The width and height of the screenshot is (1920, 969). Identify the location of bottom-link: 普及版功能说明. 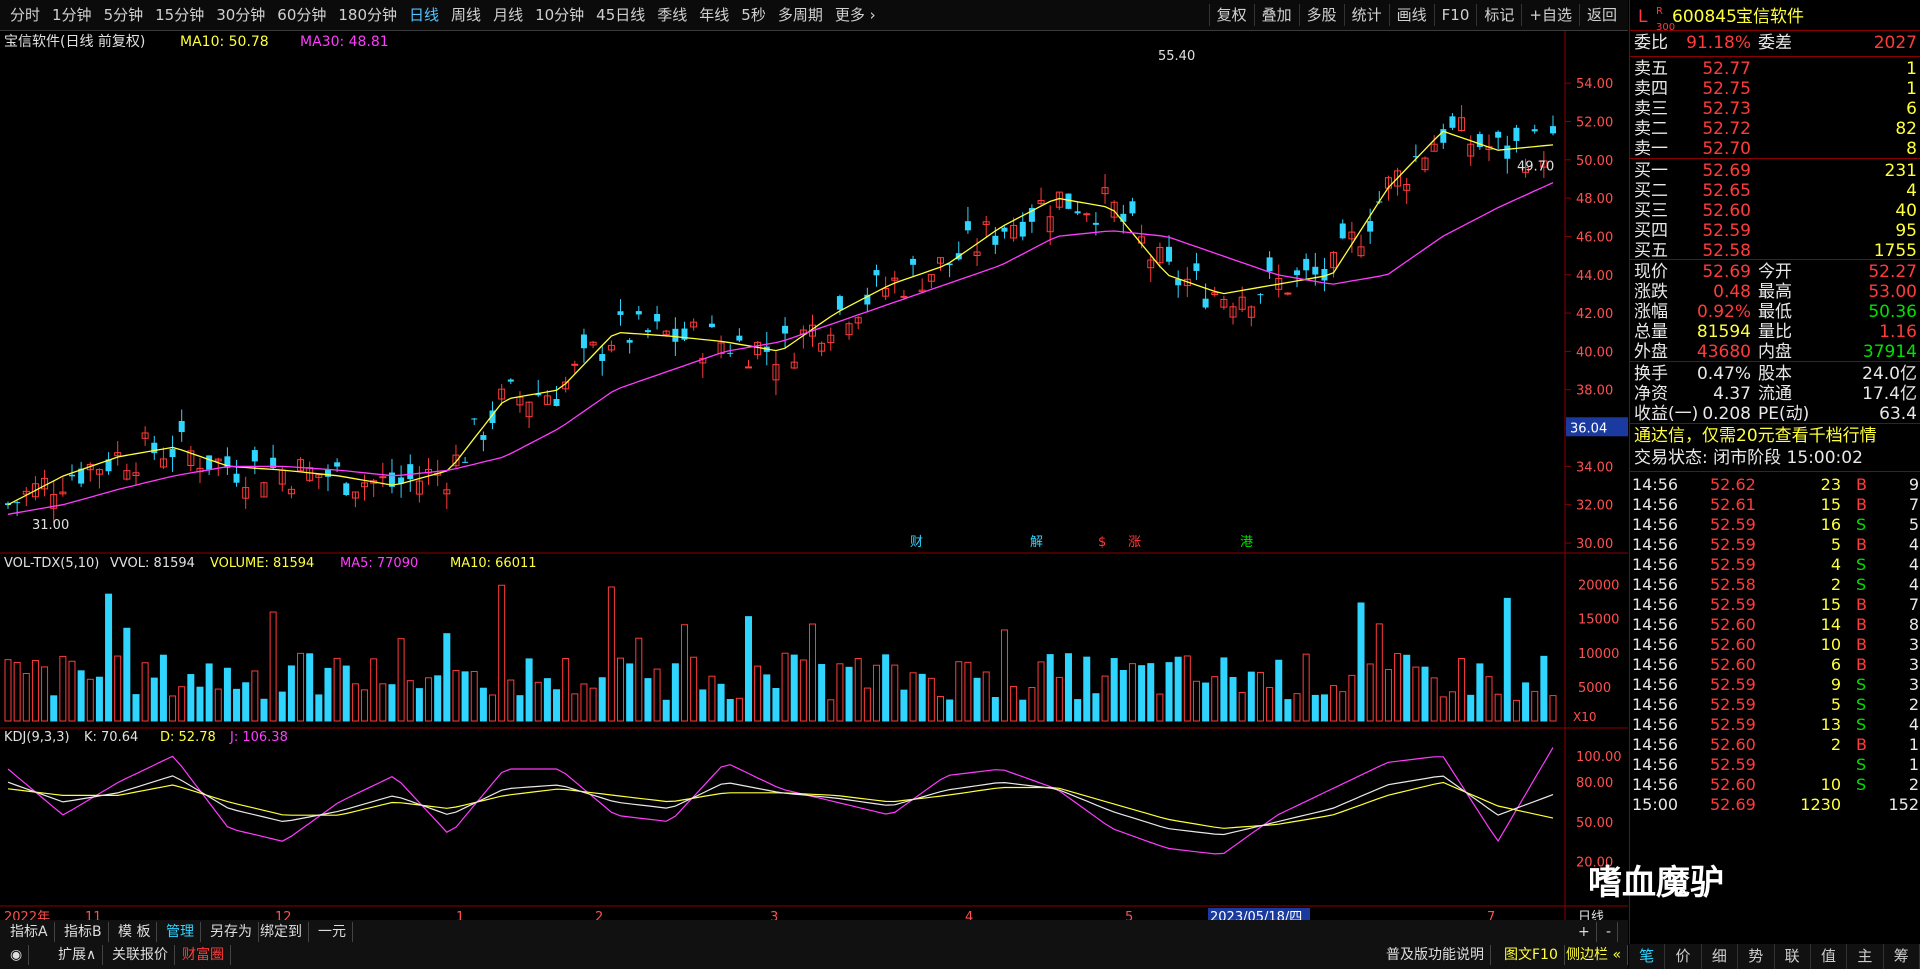
(1435, 955).